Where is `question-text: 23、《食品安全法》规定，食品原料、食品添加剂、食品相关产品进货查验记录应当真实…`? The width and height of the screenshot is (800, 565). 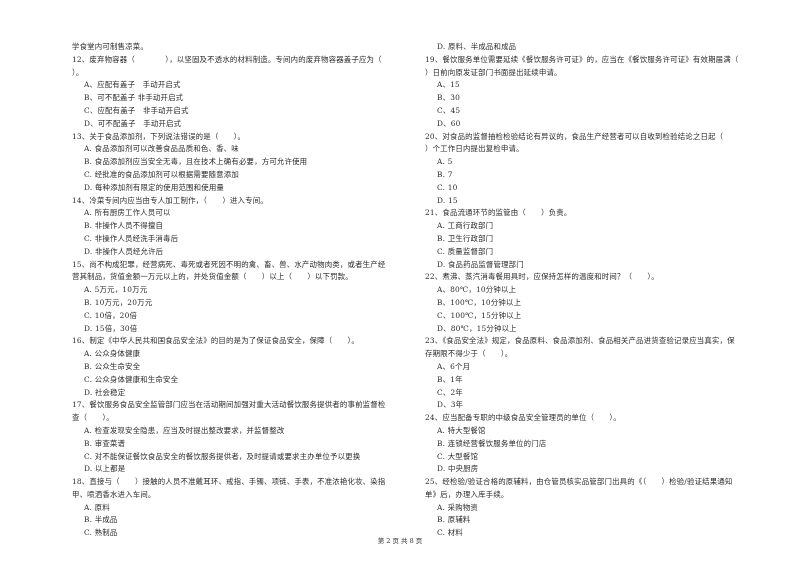 question-text: 23、《食品安全法》规定，食品原料、食品添加剂、食品相关产品进货查验记录应当真实… is located at coordinates (580, 341).